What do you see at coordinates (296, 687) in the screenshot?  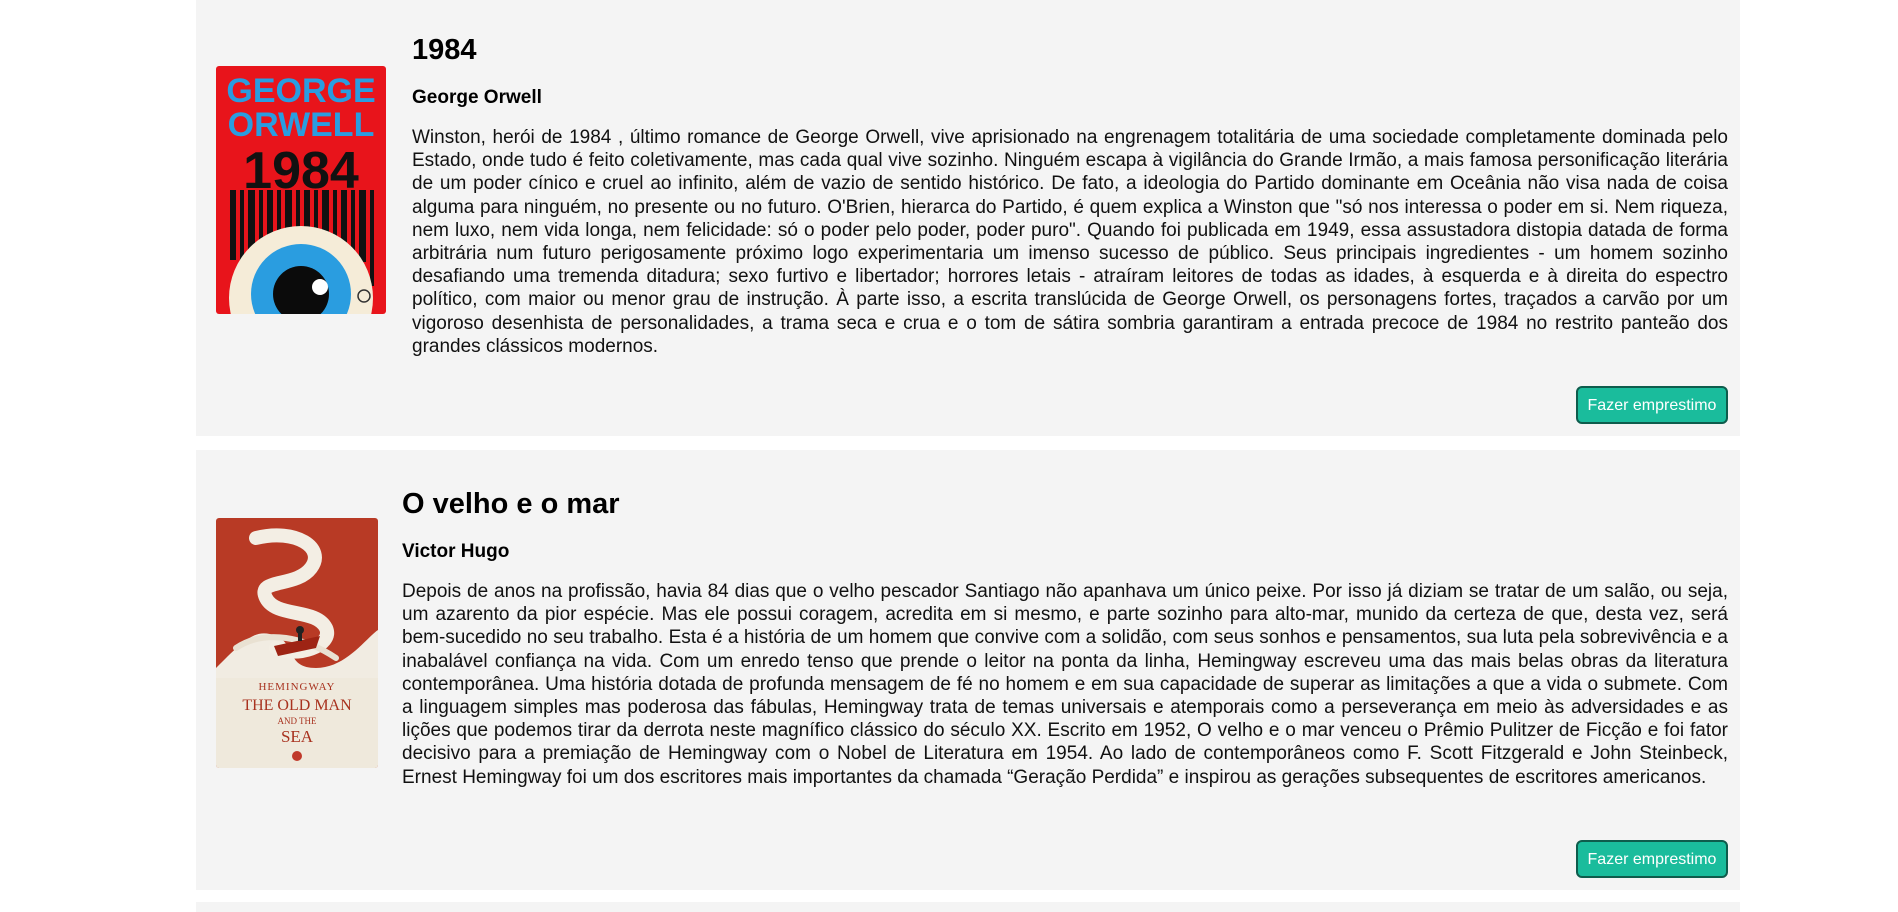 I see `cover-author: HEMINGWAY` at bounding box center [296, 687].